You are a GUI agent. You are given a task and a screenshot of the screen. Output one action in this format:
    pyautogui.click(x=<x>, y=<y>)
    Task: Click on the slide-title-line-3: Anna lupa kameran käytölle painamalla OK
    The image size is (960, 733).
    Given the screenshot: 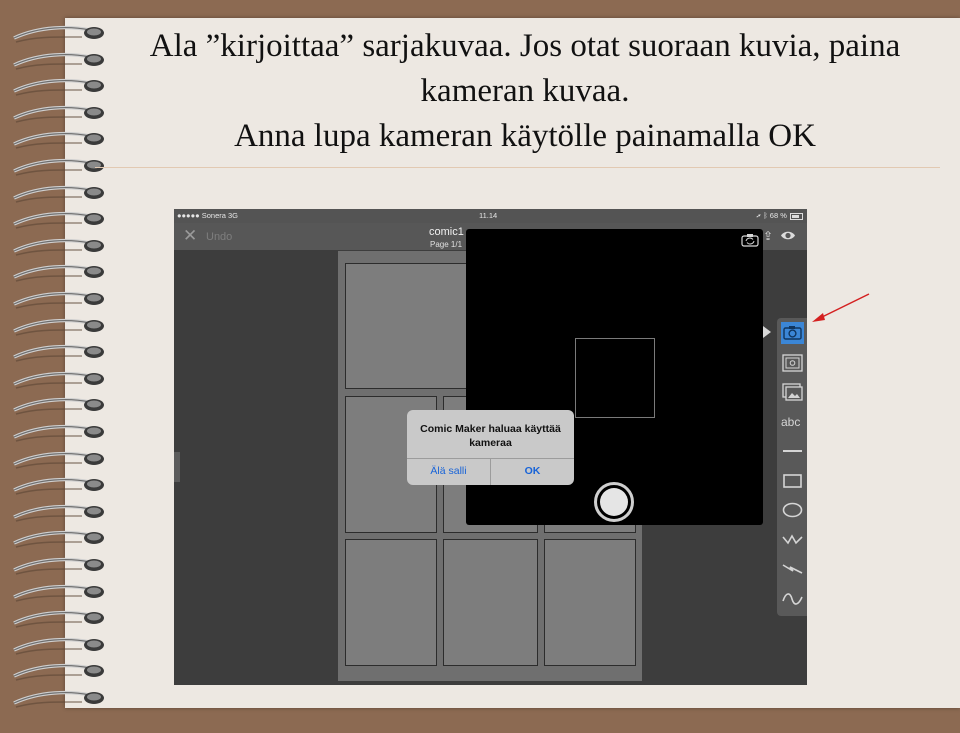 What is the action you would take?
    pyautogui.click(x=525, y=136)
    